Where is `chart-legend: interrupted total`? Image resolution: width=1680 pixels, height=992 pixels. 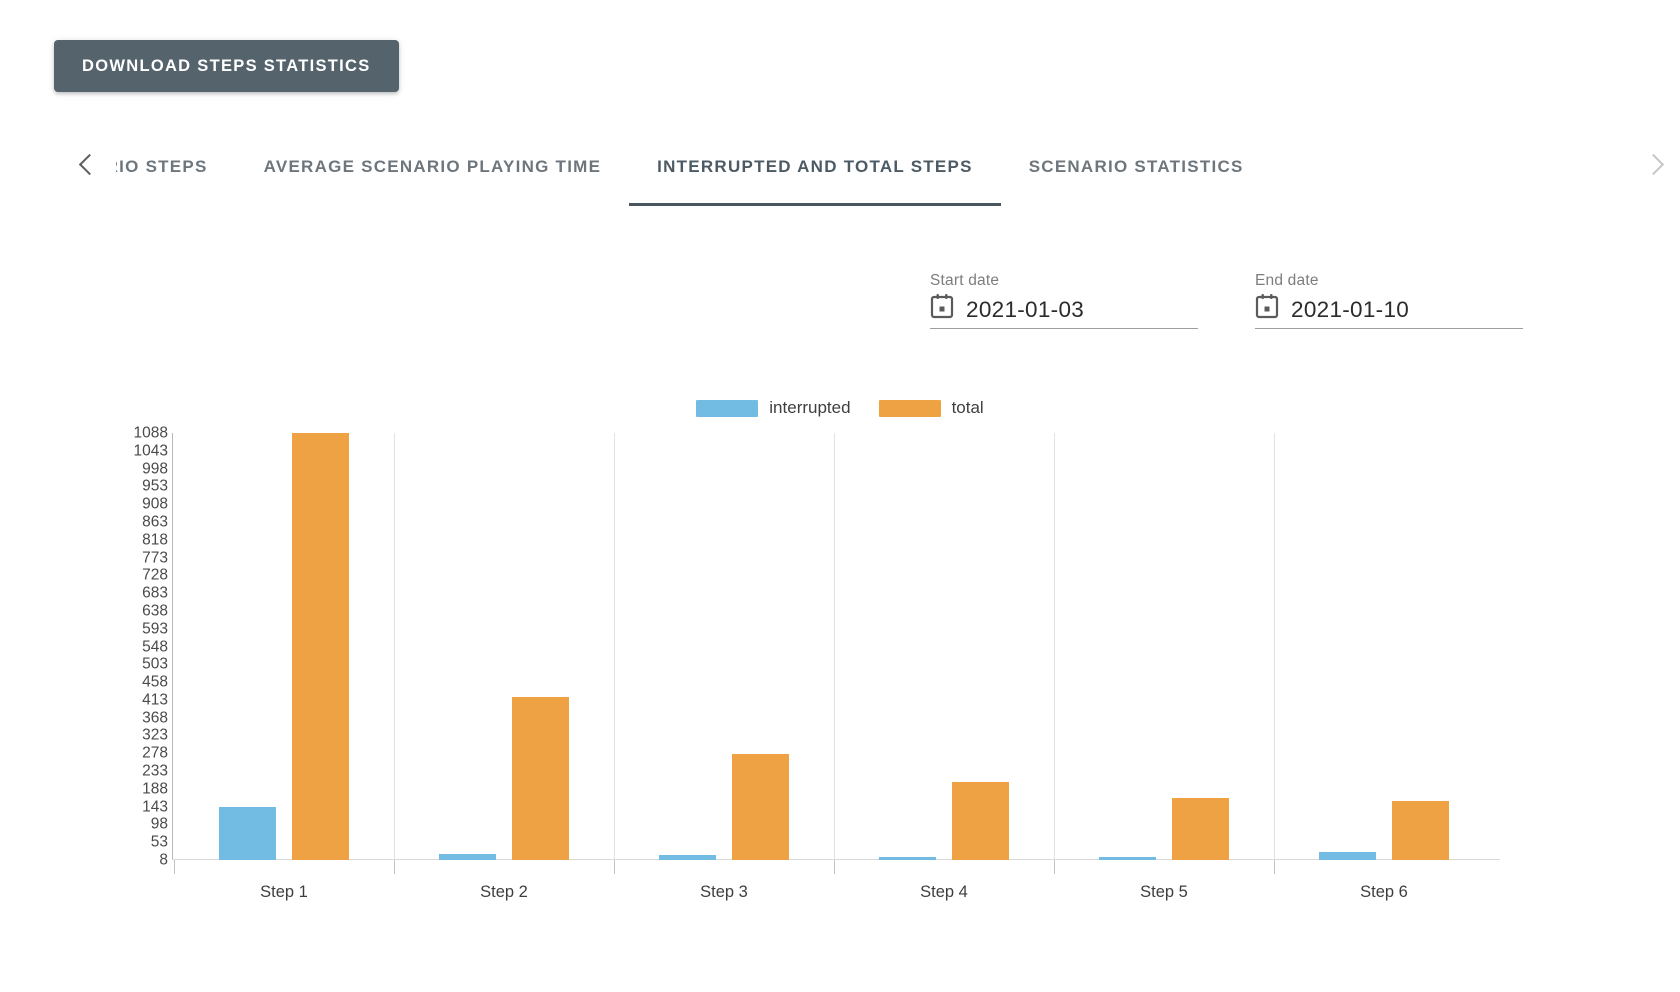 chart-legend: interrupted total is located at coordinates (840, 408).